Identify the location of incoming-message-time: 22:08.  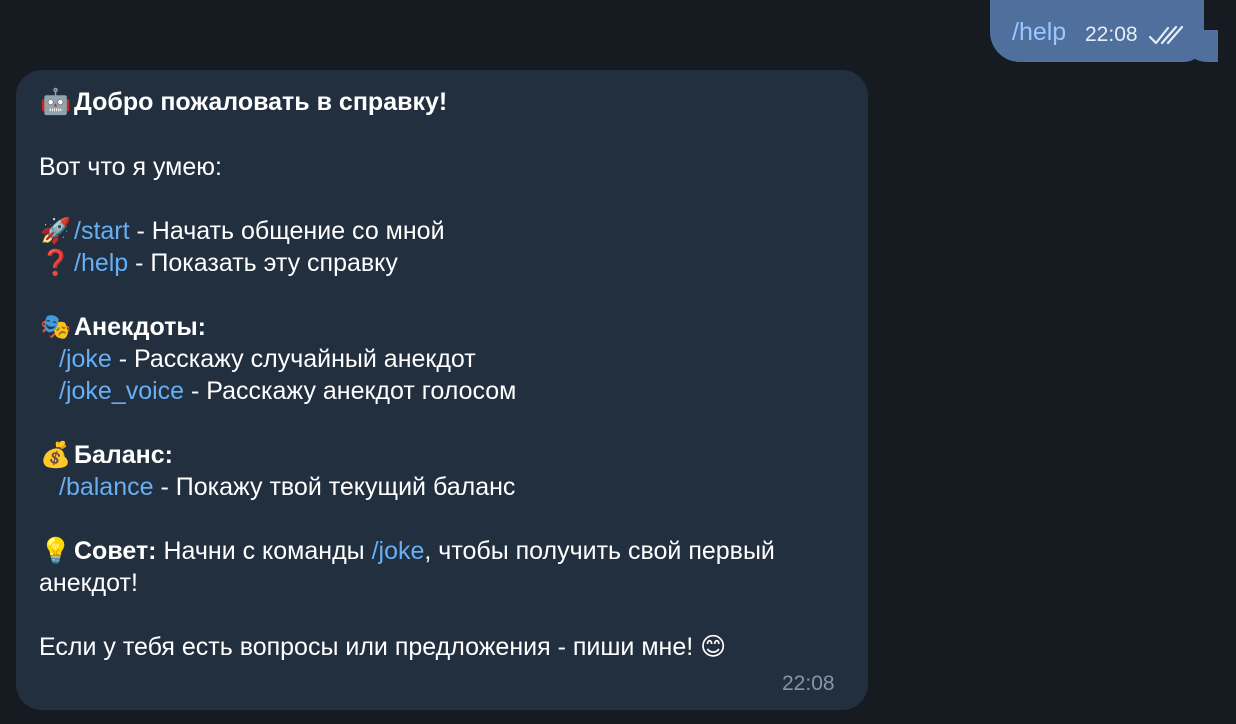
(808, 683).